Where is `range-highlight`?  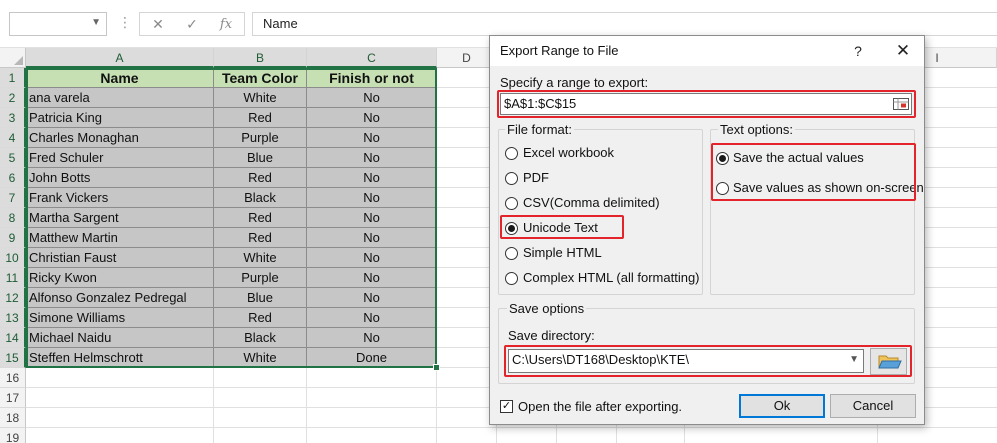
range-highlight is located at coordinates (706, 104).